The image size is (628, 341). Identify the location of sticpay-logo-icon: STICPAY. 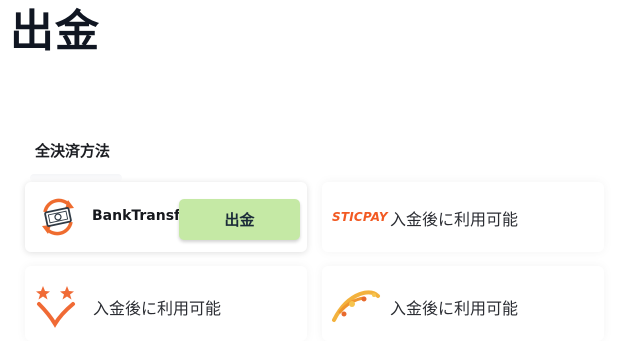
(360, 217).